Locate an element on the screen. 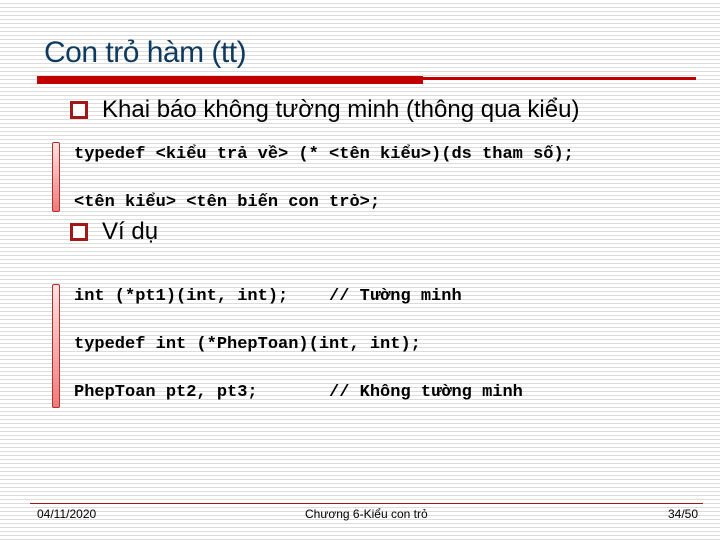  footer-date: 04/11/2020 is located at coordinates (67, 514).